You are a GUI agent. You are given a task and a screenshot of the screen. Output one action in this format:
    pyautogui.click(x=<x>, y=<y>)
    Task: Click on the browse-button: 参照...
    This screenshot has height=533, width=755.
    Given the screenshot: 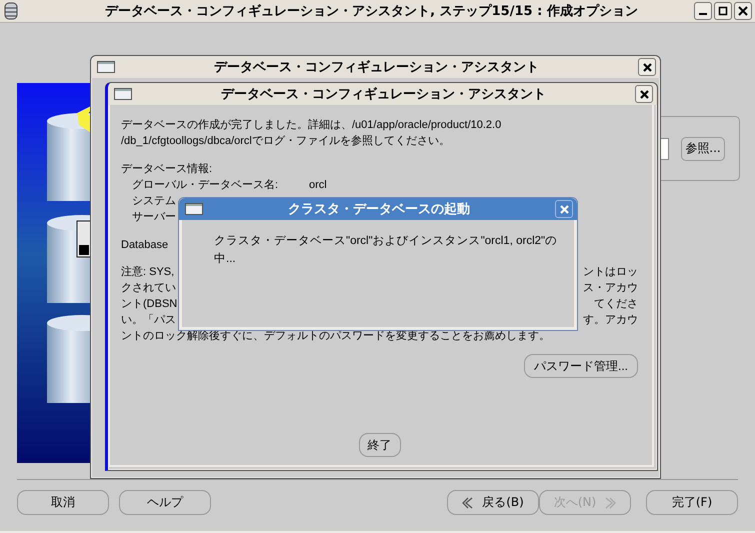 What is the action you would take?
    pyautogui.click(x=703, y=148)
    